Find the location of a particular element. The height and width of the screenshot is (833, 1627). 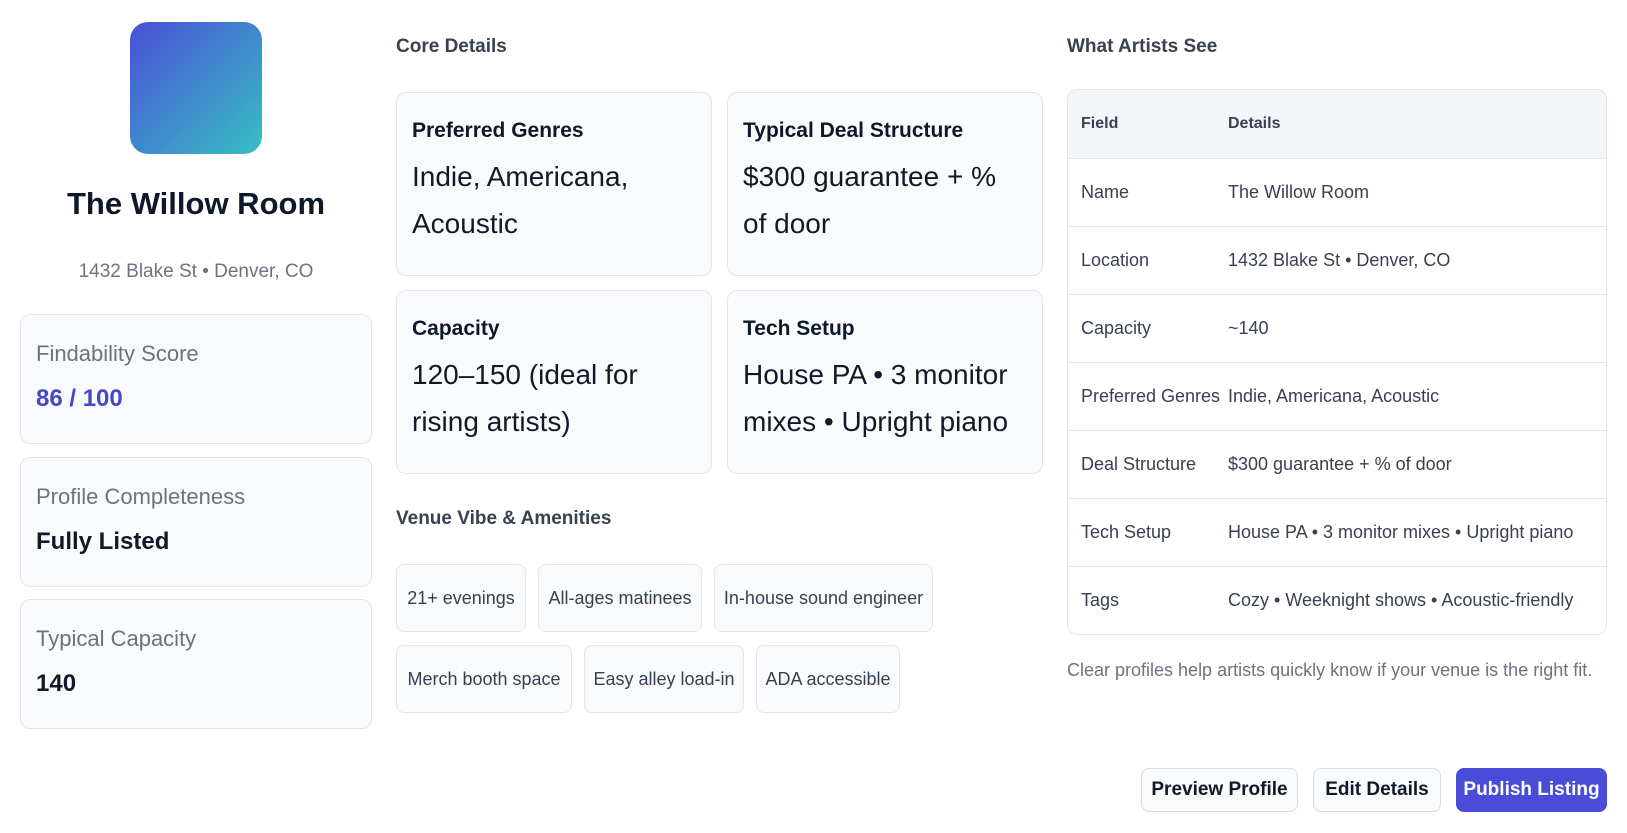

edit-details-button: Edit Details is located at coordinates (1377, 790).